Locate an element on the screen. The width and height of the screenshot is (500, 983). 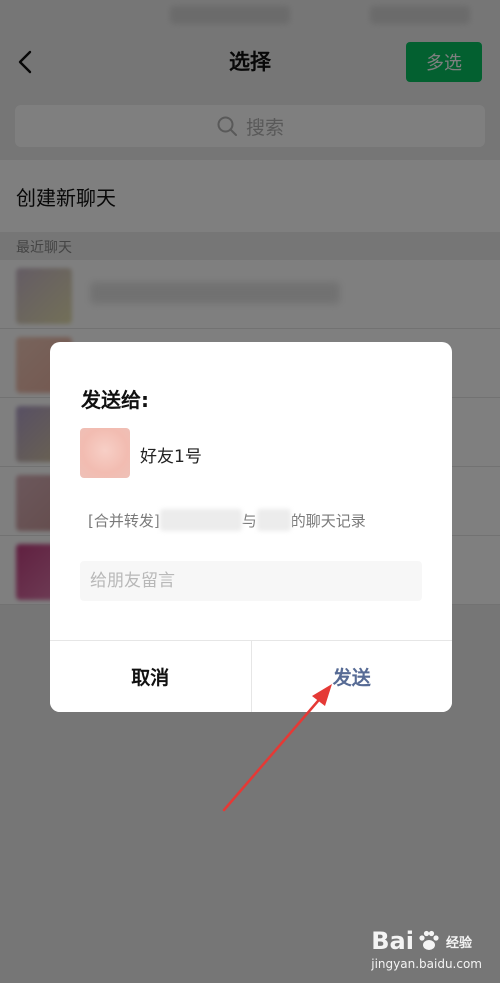
message-input is located at coordinates (251, 581).